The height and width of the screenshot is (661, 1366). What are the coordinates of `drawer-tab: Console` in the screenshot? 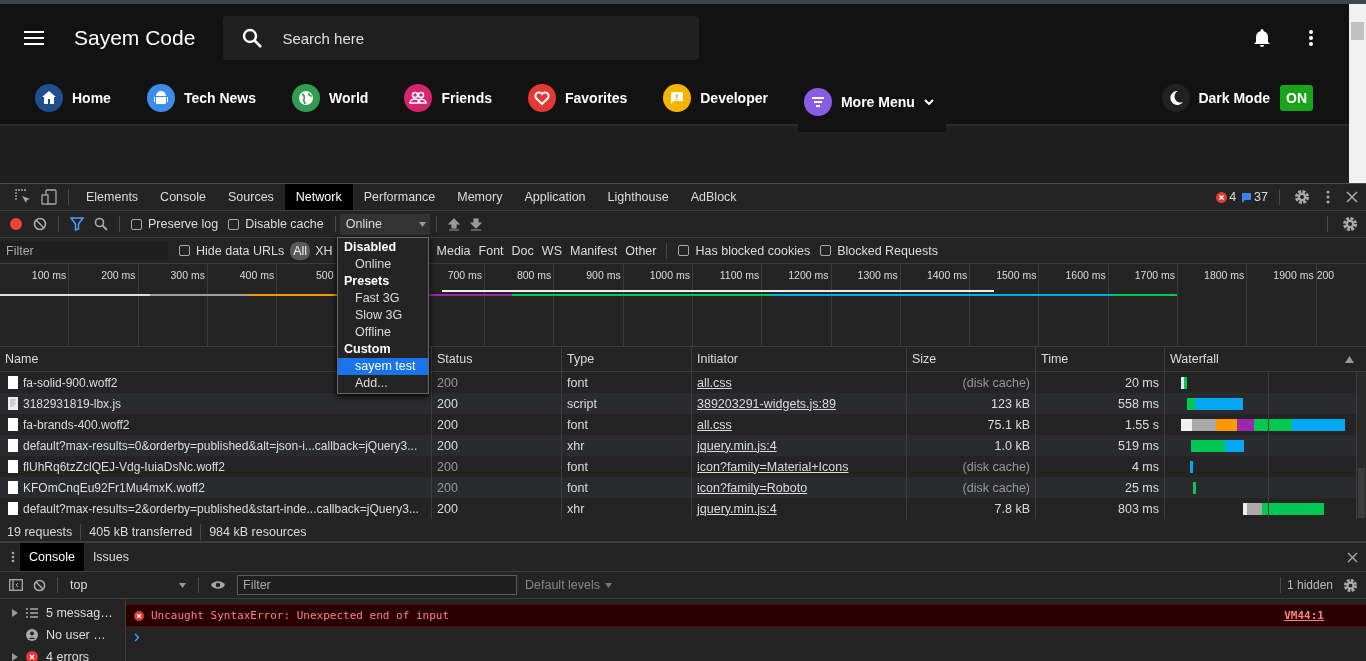 It's located at (52, 557).